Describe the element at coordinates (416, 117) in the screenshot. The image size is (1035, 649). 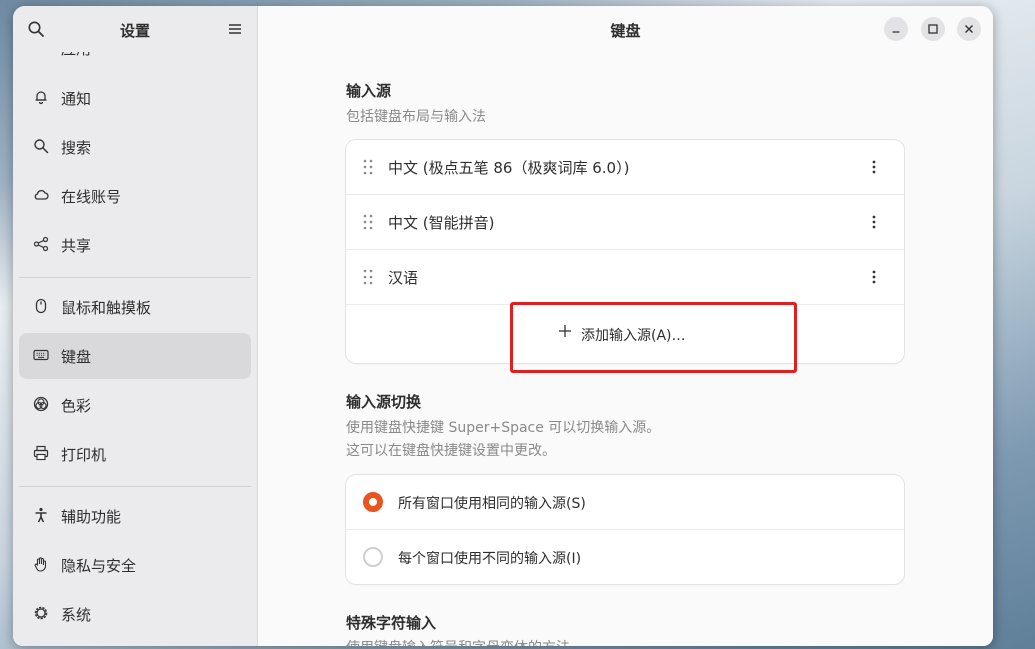
I see `input-sources-description: 包括键盘布局与输入法` at that location.